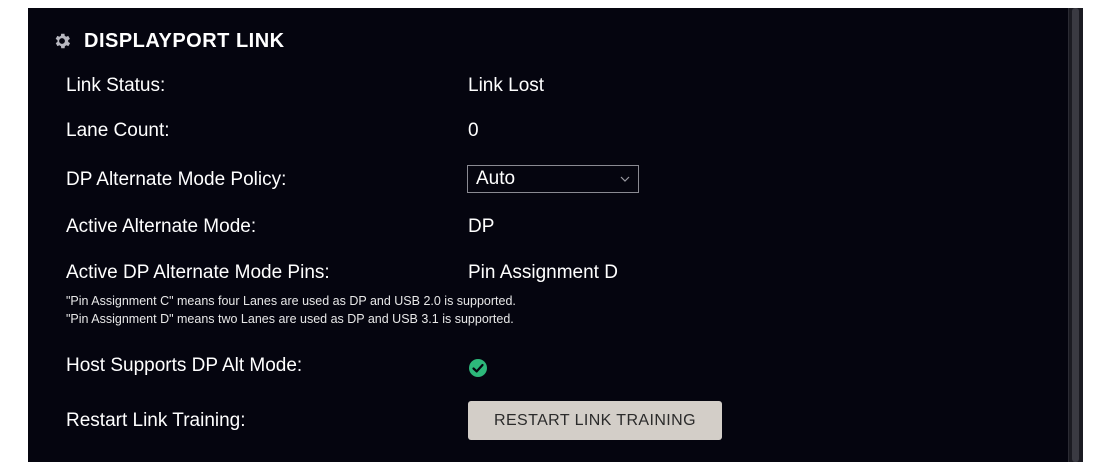 This screenshot has width=1104, height=462. What do you see at coordinates (478, 368) in the screenshot?
I see `check-circle-icon` at bounding box center [478, 368].